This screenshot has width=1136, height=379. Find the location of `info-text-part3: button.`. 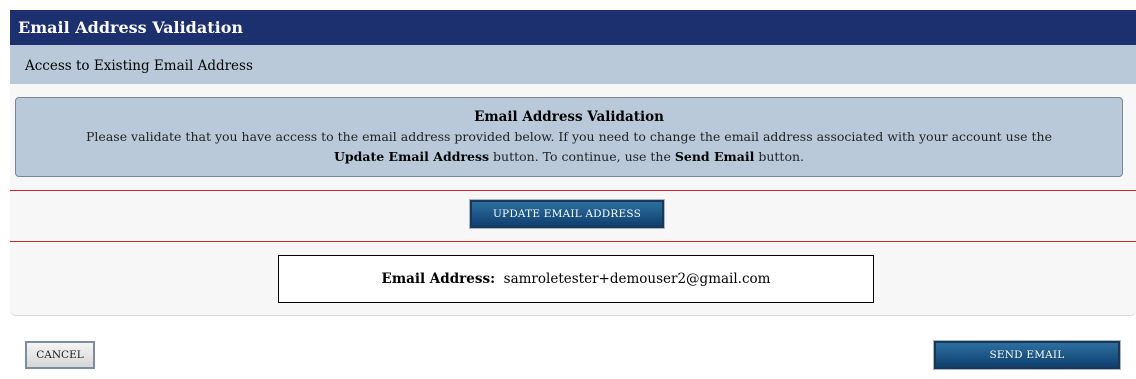

info-text-part3: button. is located at coordinates (779, 156).